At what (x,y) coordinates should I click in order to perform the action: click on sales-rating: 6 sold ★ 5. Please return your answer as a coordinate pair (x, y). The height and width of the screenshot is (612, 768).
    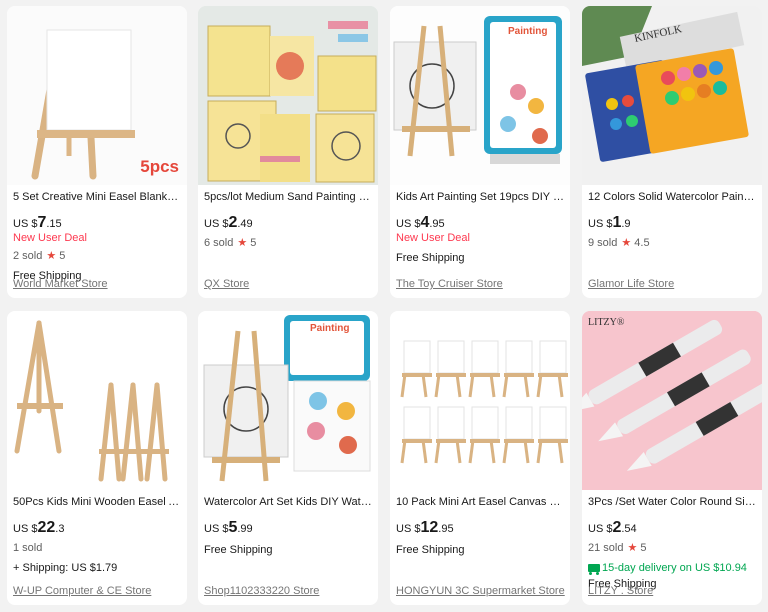
    Looking at the image, I should click on (230, 243).